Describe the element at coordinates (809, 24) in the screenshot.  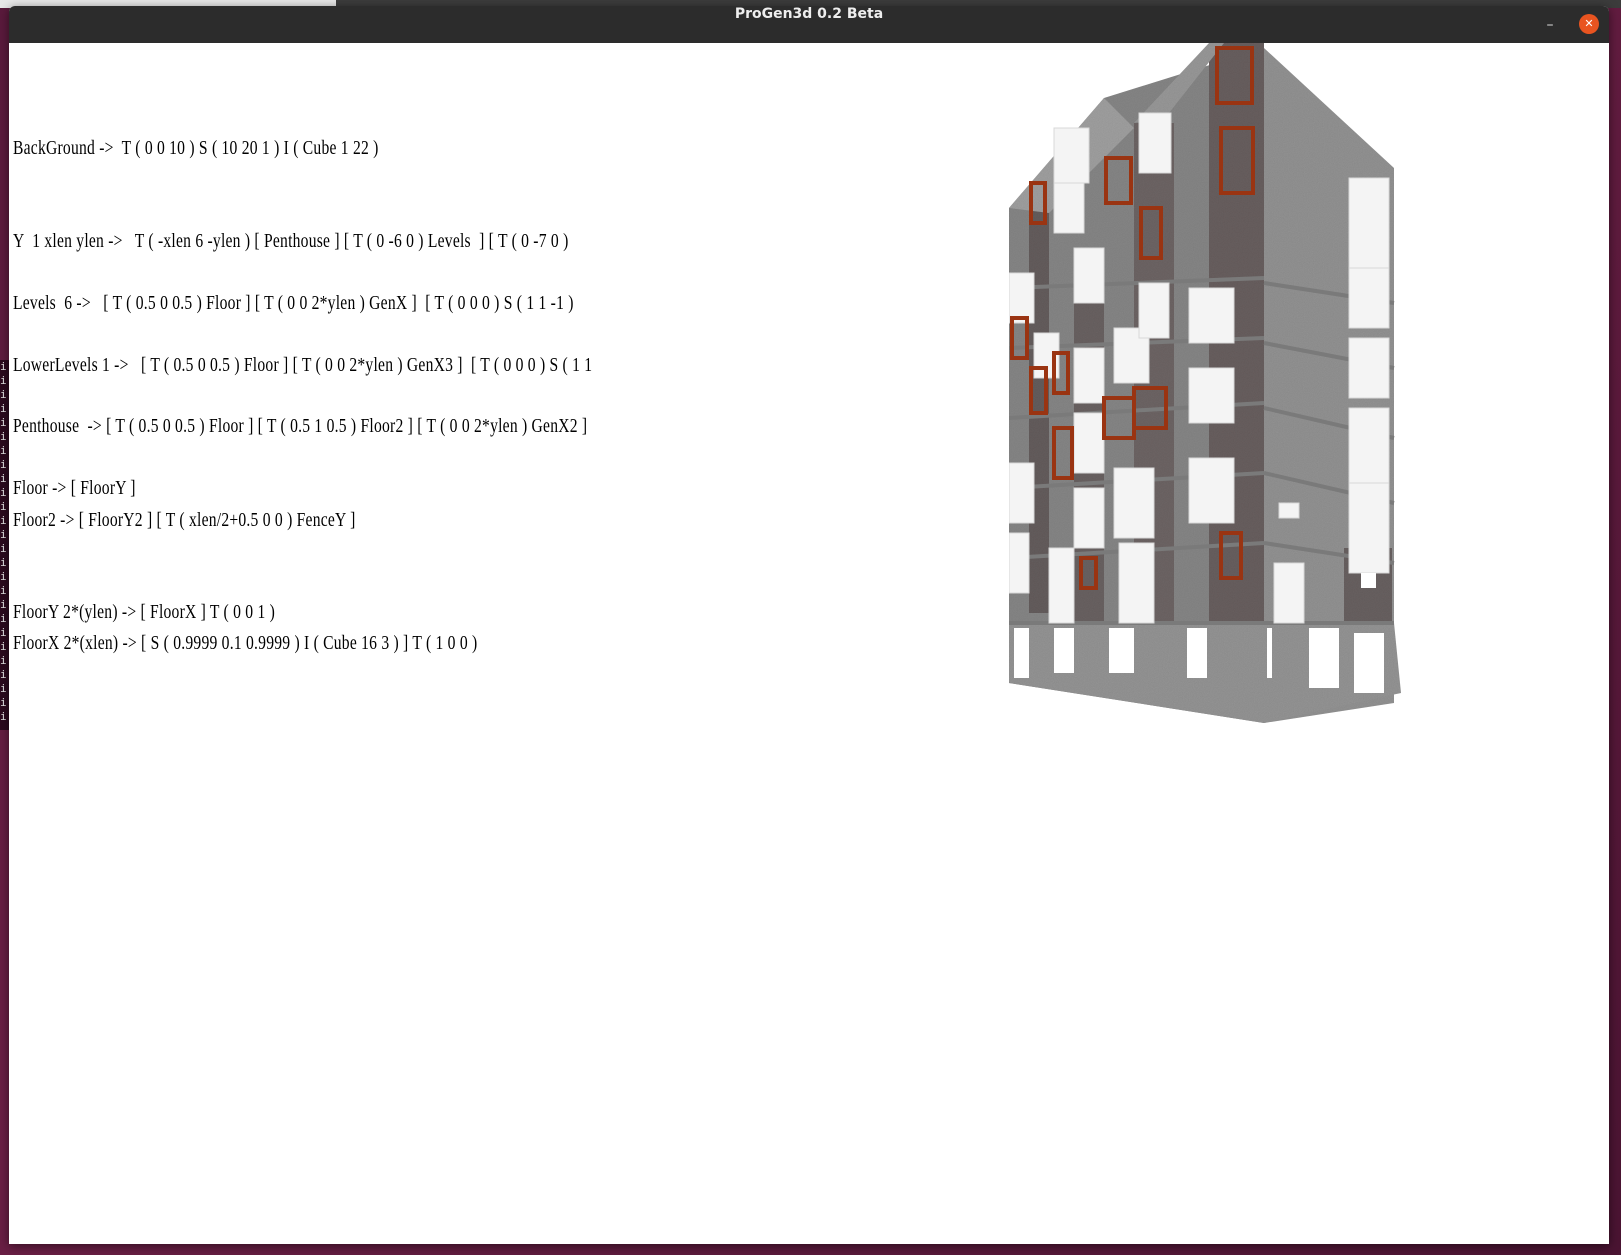
I see `titlebar: ProGen3d 0.2 Beta – ✕` at that location.